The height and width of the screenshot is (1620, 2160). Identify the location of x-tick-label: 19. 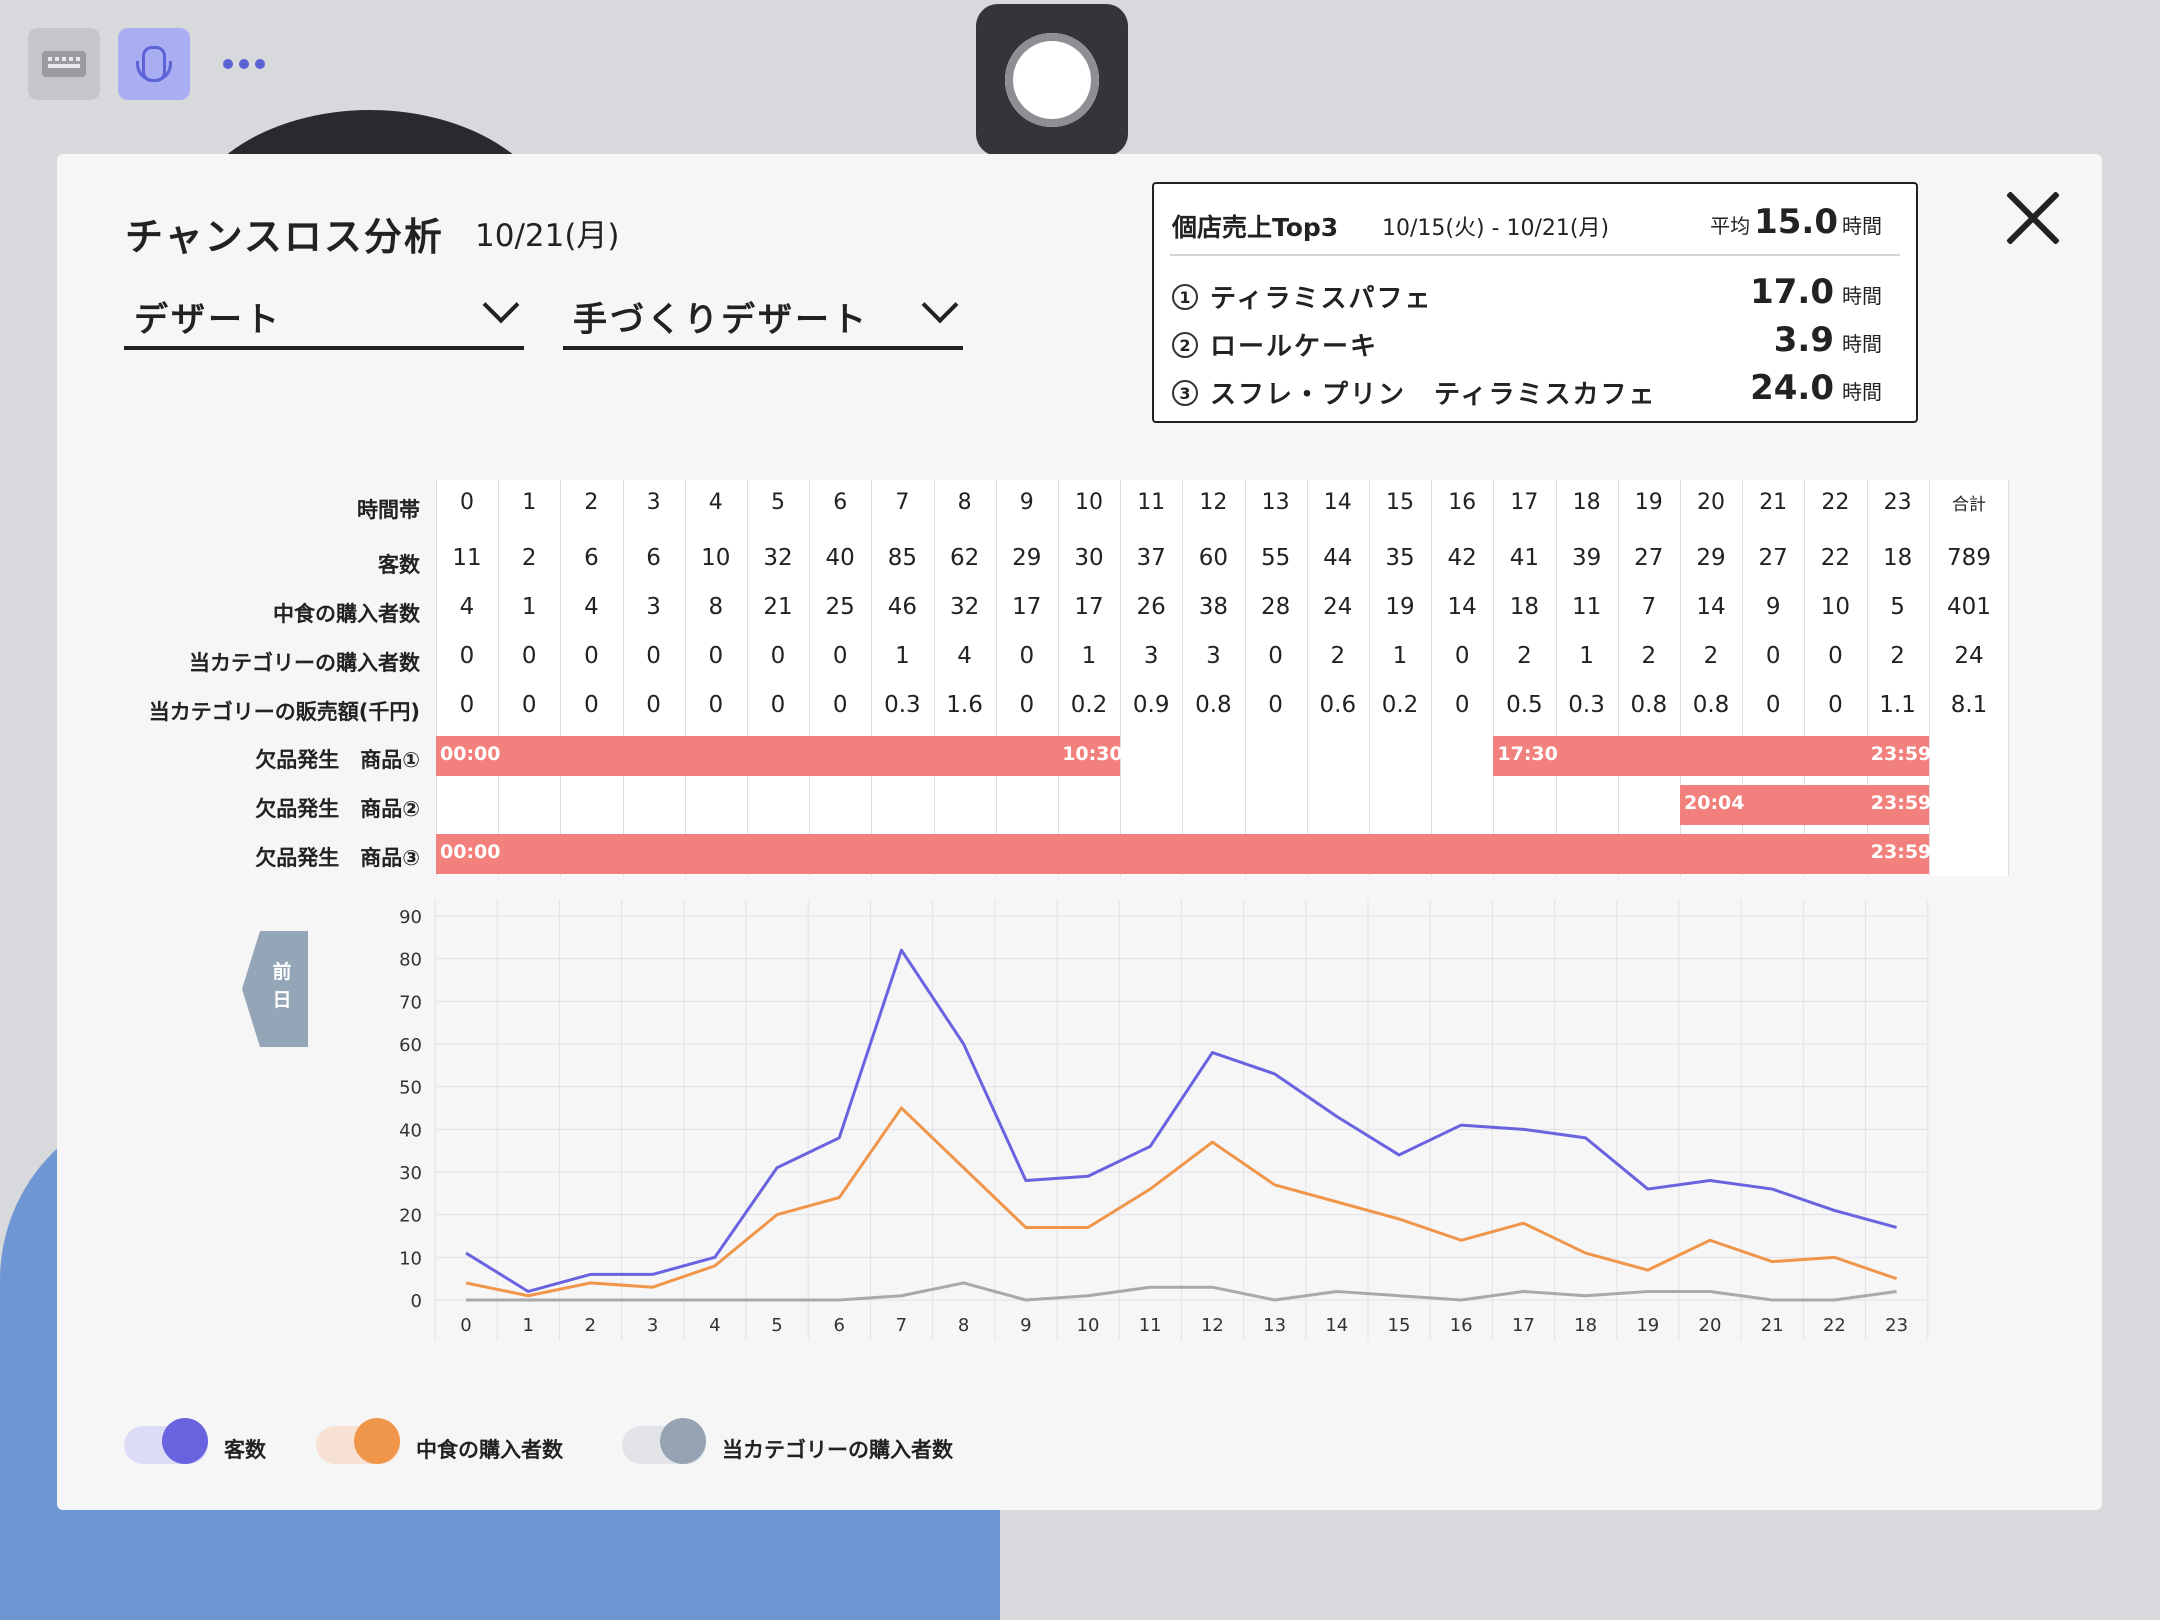
(1647, 1325).